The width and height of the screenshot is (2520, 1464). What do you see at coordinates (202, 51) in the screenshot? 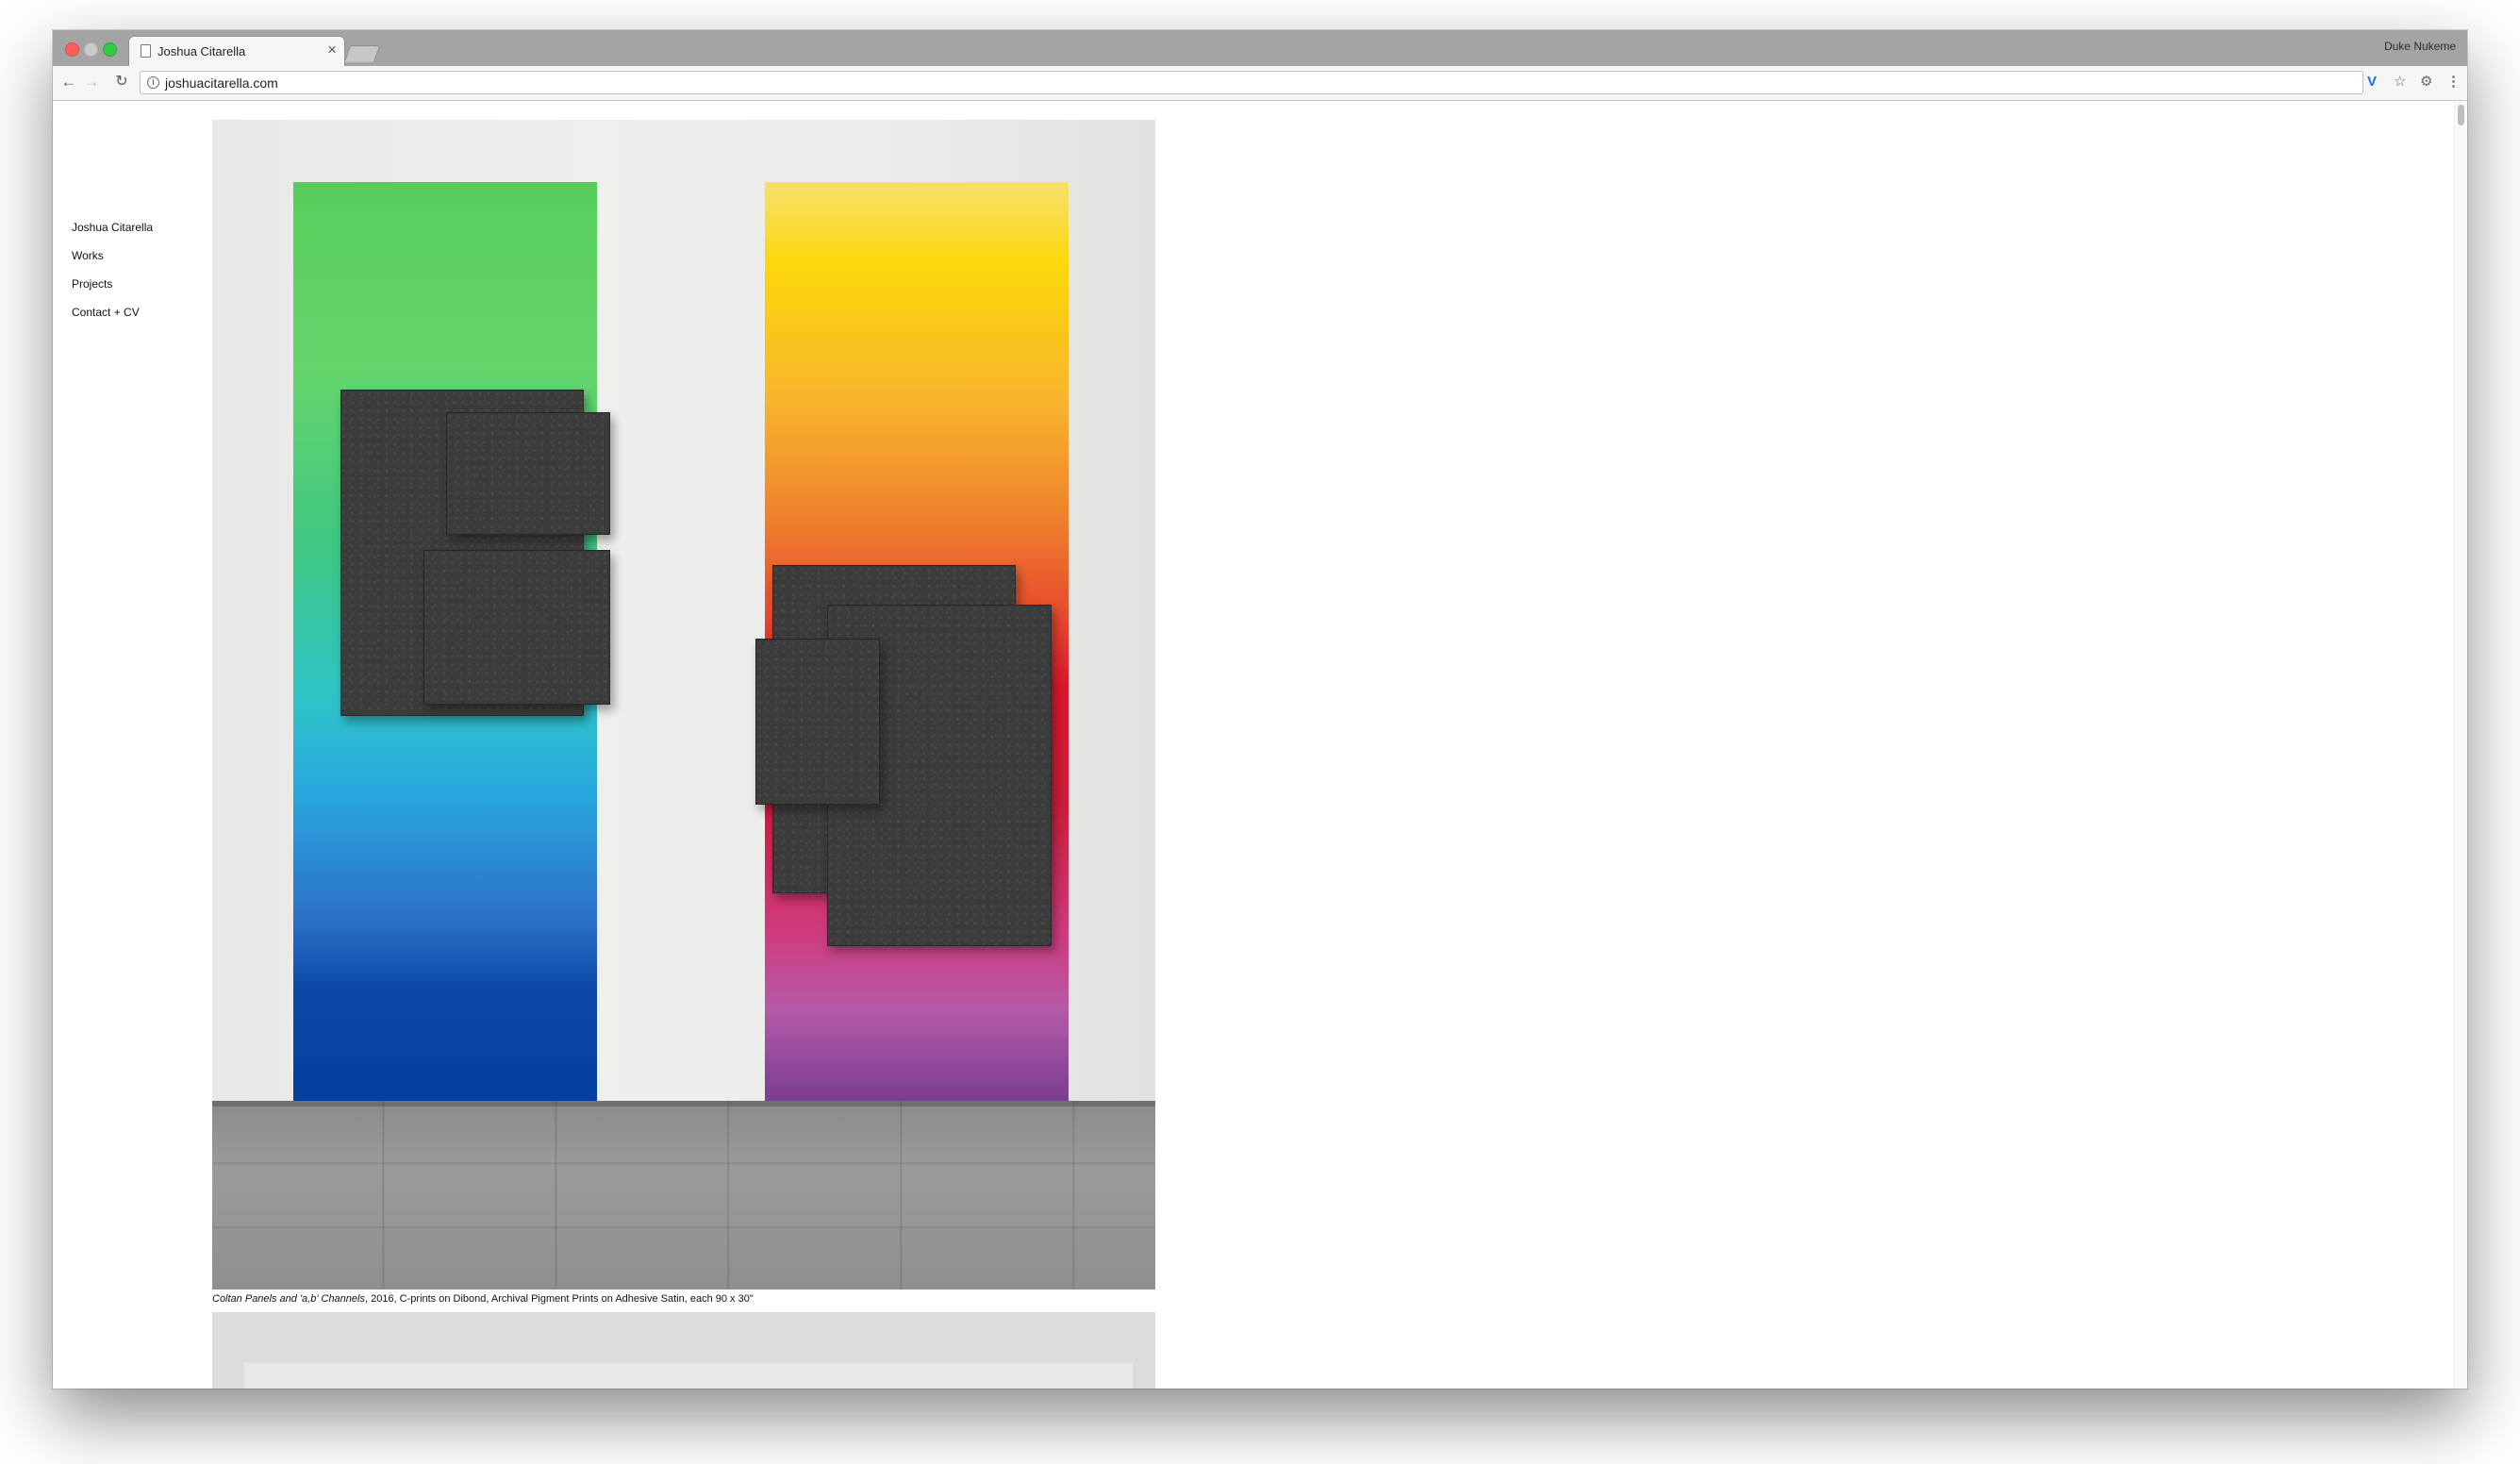
I see `tab-title: Joshua Citarella` at bounding box center [202, 51].